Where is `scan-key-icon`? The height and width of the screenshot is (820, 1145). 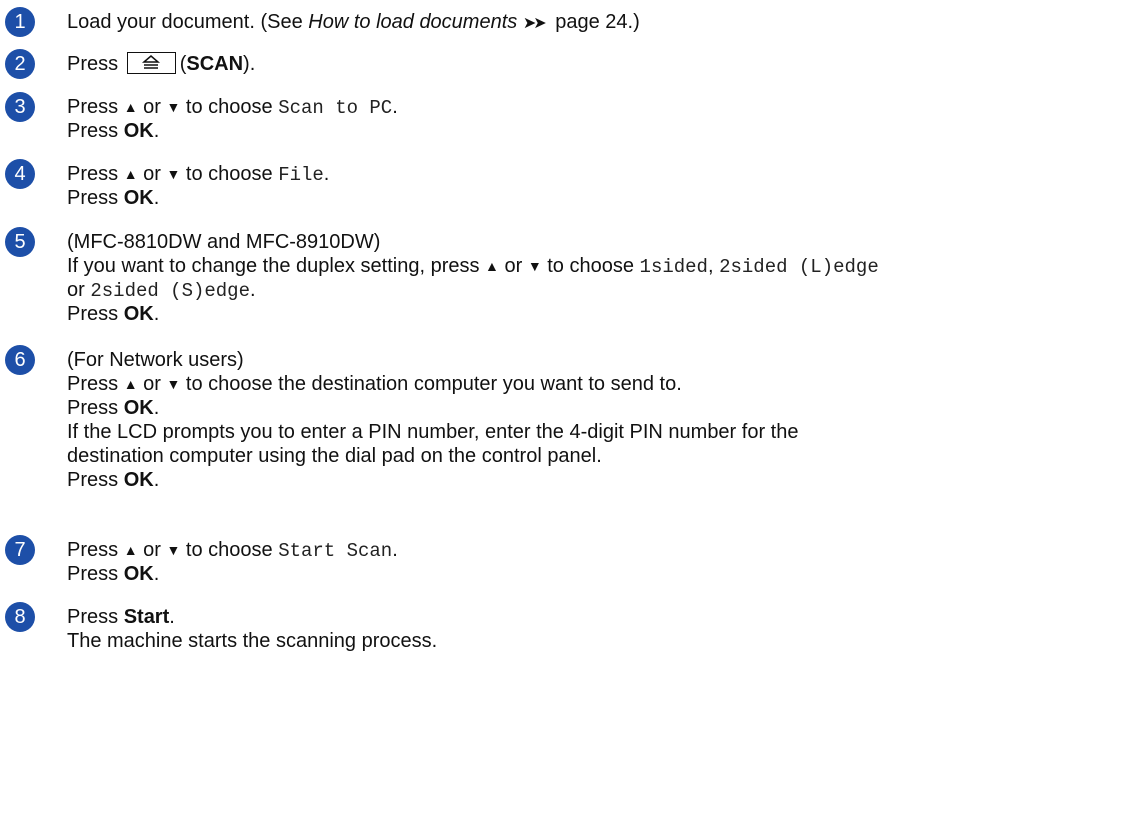
scan-key-icon is located at coordinates (151, 63).